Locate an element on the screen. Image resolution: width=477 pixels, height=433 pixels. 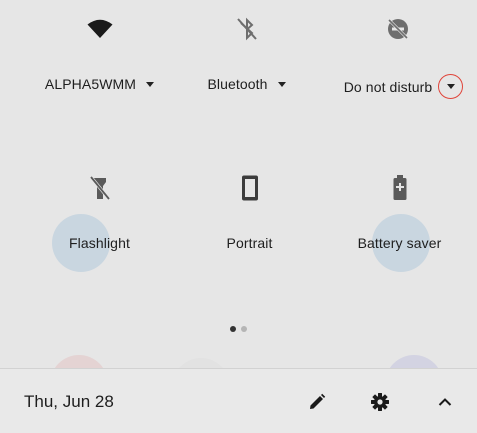
dnd-off-icon is located at coordinates (397, 29).